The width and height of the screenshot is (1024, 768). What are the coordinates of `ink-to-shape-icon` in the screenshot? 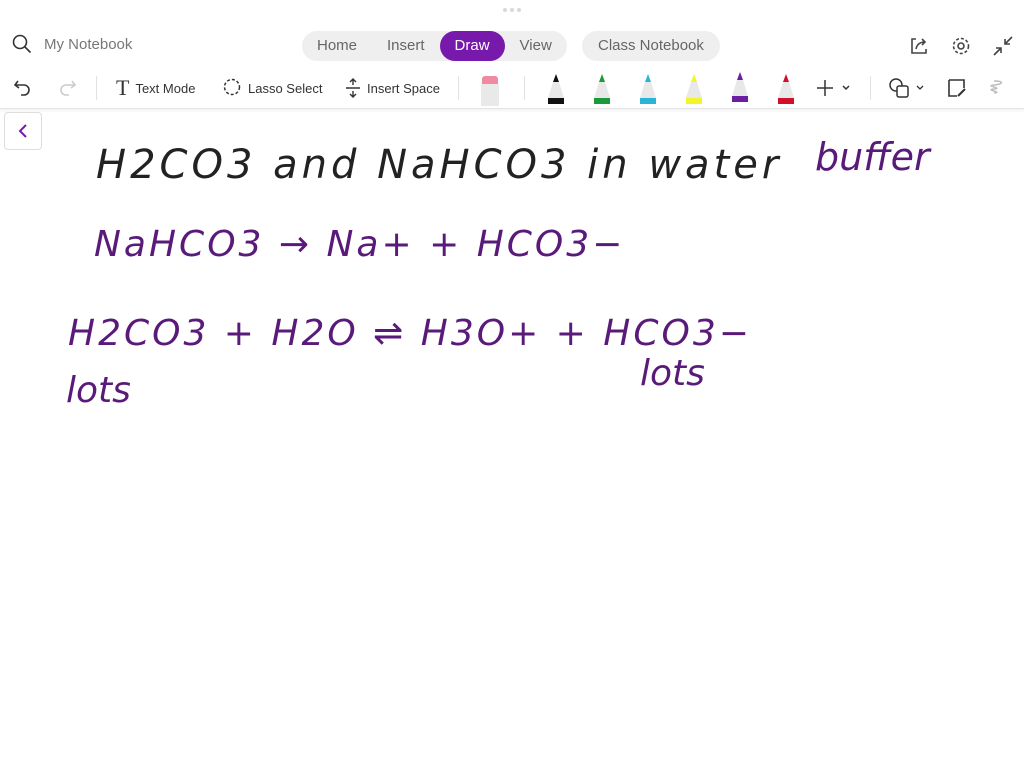 It's located at (957, 88).